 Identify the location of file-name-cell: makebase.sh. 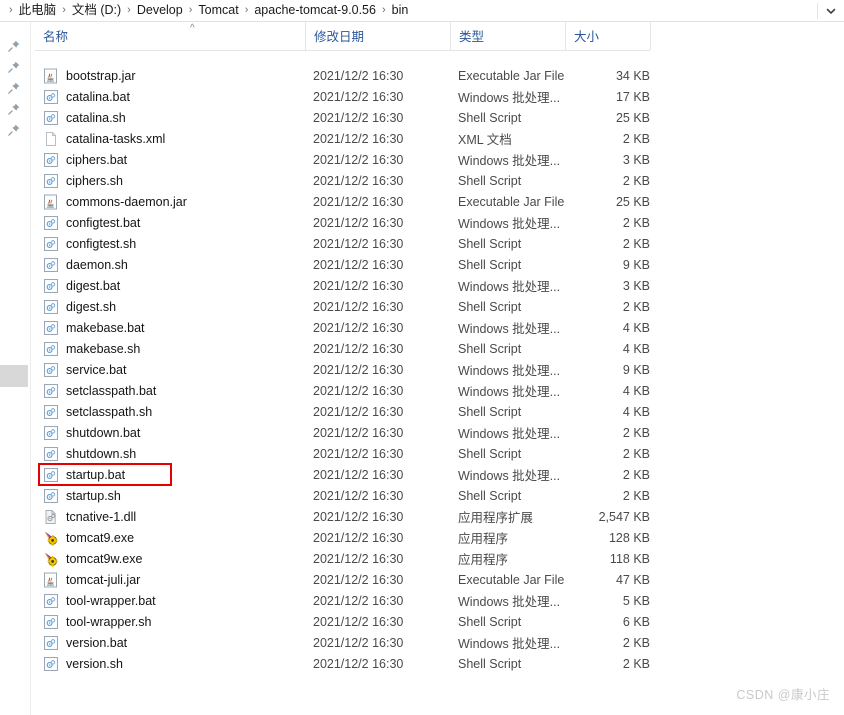
(174, 349).